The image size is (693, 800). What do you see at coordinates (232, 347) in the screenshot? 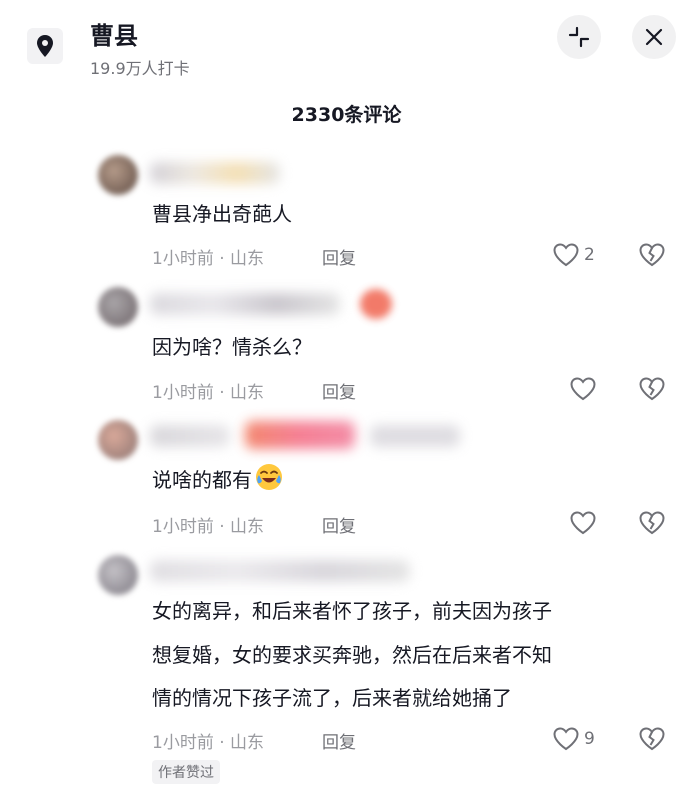
I see `comment-text: 因为啥？情杀么？` at bounding box center [232, 347].